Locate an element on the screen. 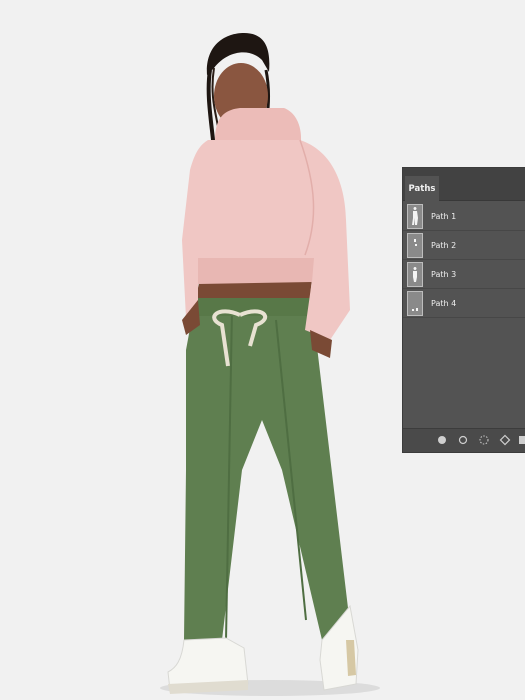 This screenshot has height=700, width=525. shoes-shape-icon is located at coordinates (415, 303).